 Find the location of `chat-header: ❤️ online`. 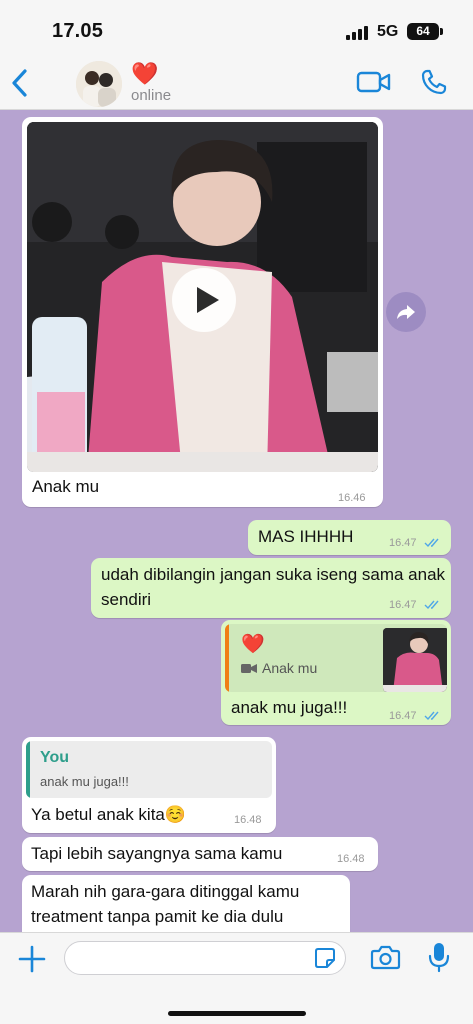

chat-header: ❤️ online is located at coordinates (236, 84).